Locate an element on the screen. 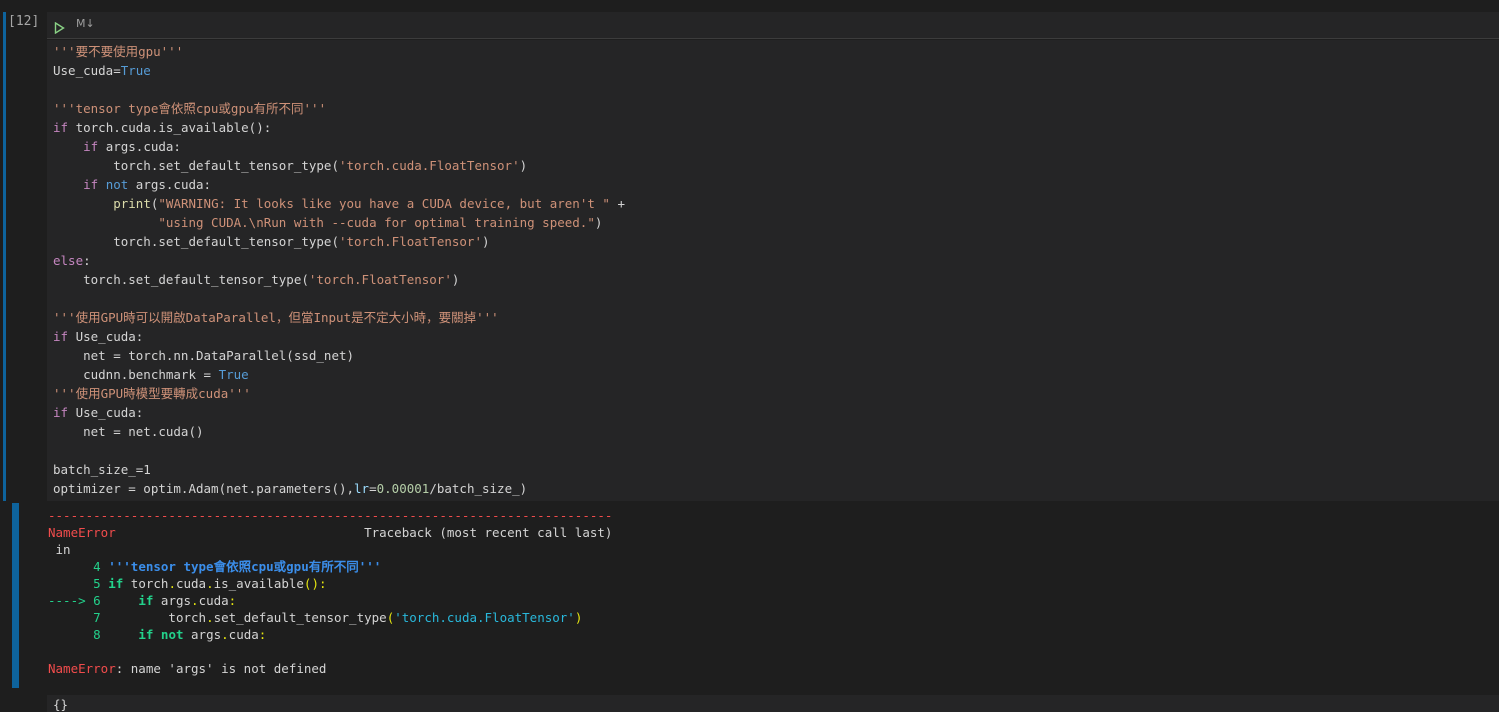 The image size is (1499, 712). code-token: Traceback (most recent call last) is located at coordinates (364, 532).